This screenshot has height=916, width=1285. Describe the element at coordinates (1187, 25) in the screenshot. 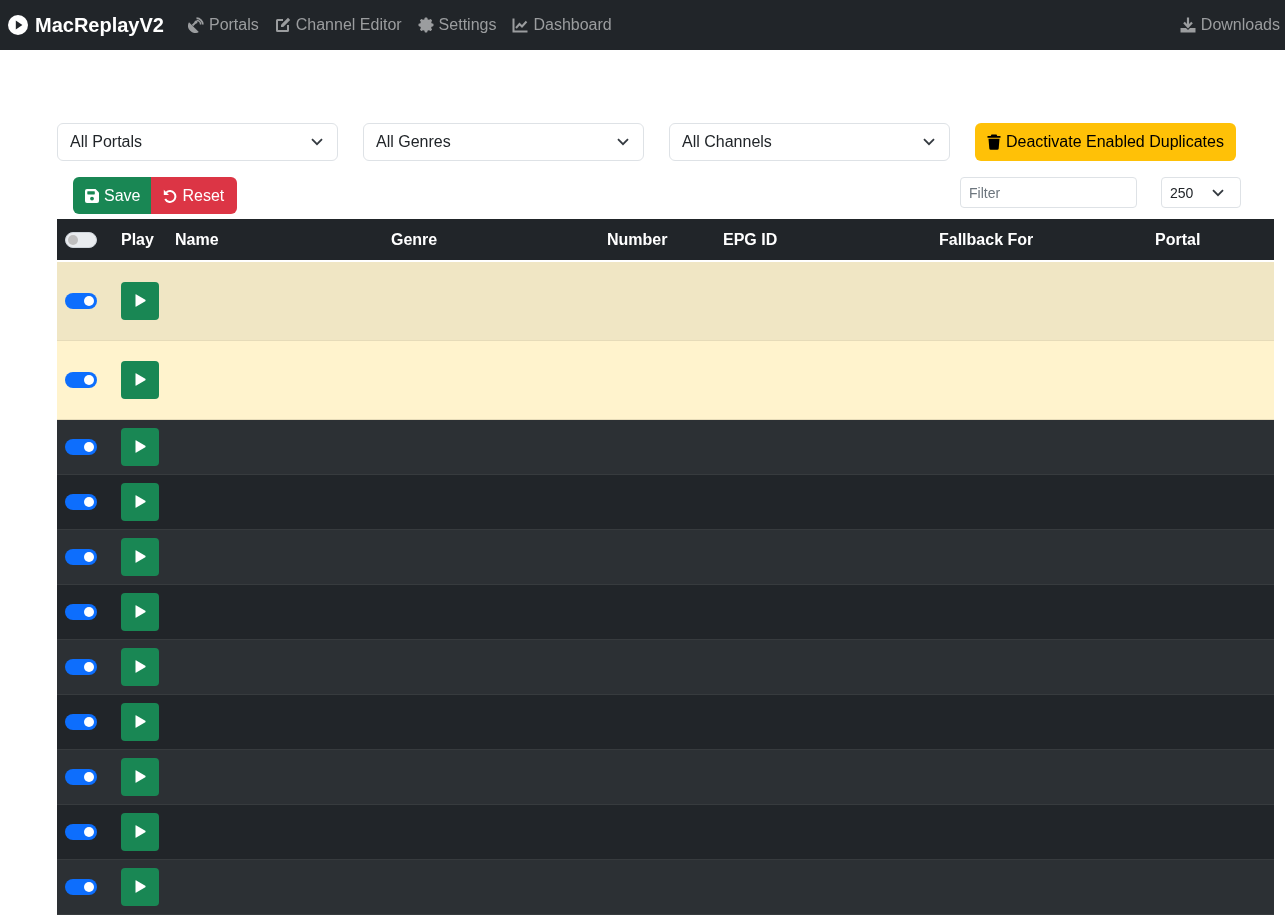

I see `download-icon` at that location.